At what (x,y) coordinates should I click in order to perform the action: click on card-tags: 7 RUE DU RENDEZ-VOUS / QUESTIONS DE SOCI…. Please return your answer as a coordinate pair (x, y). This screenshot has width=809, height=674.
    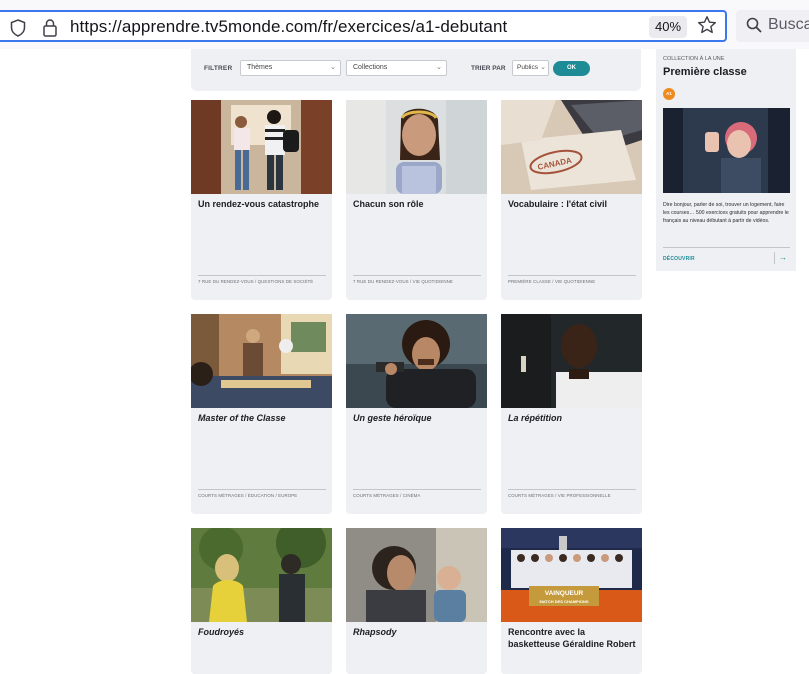
    Looking at the image, I should click on (256, 281).